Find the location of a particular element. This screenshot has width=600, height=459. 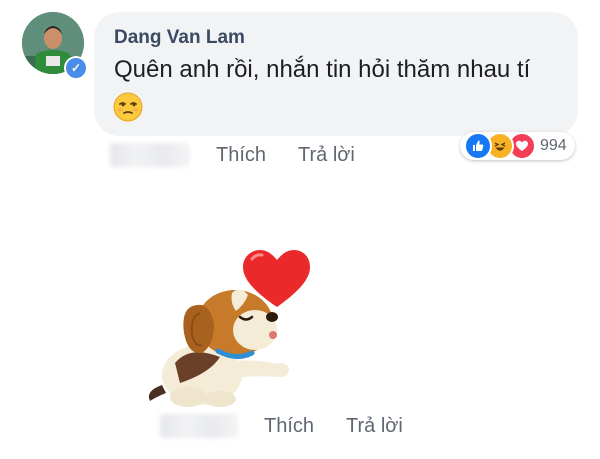

like-reaction-icon is located at coordinates (478, 146).